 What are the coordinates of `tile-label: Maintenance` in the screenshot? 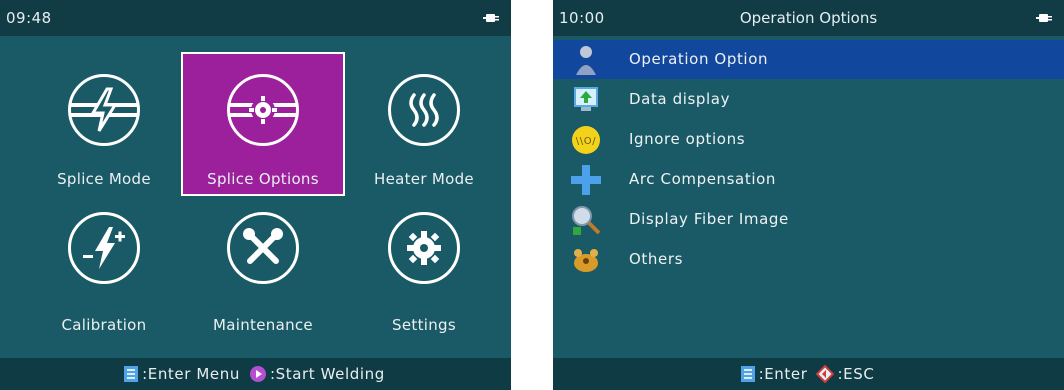 It's located at (263, 325).